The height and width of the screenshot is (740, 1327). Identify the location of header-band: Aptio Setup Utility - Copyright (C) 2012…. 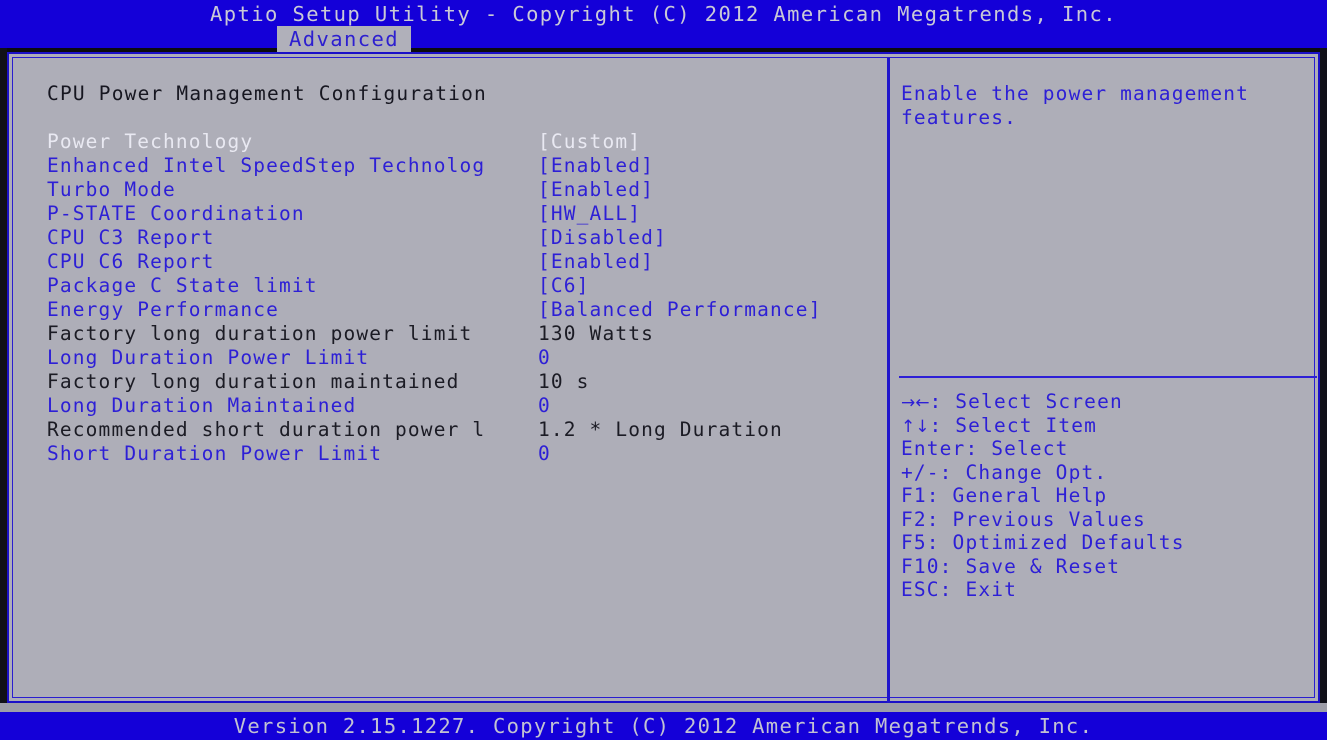
(663, 26).